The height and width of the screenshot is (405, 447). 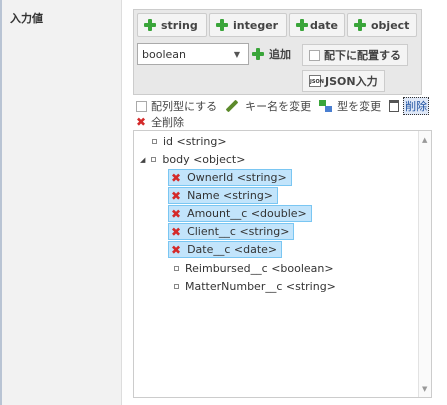 What do you see at coordinates (390, 25) in the screenshot?
I see `add-object-label: object` at bounding box center [390, 25].